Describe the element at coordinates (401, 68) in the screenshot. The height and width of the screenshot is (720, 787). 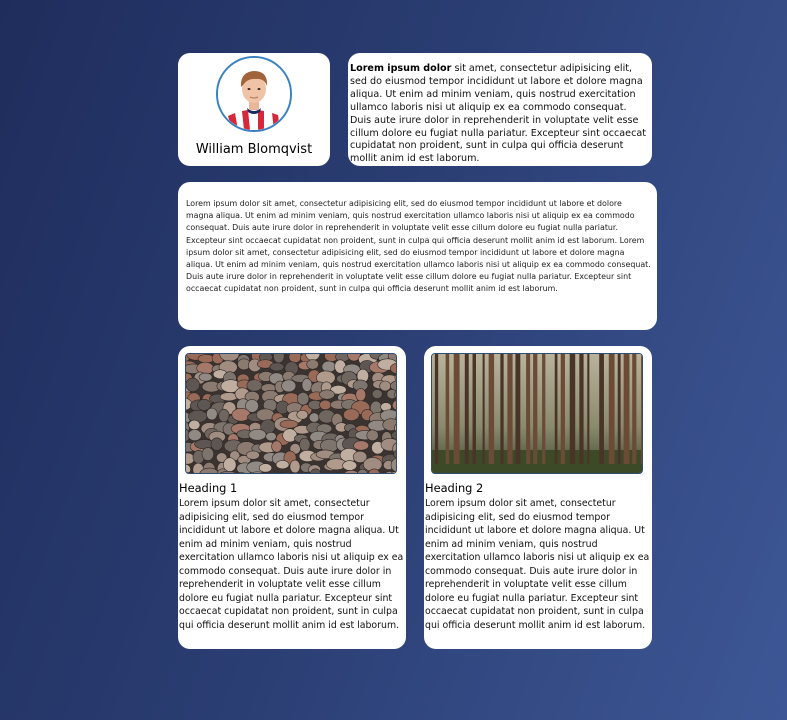
I see `intro-bold: Lorem ipsum dolor` at that location.